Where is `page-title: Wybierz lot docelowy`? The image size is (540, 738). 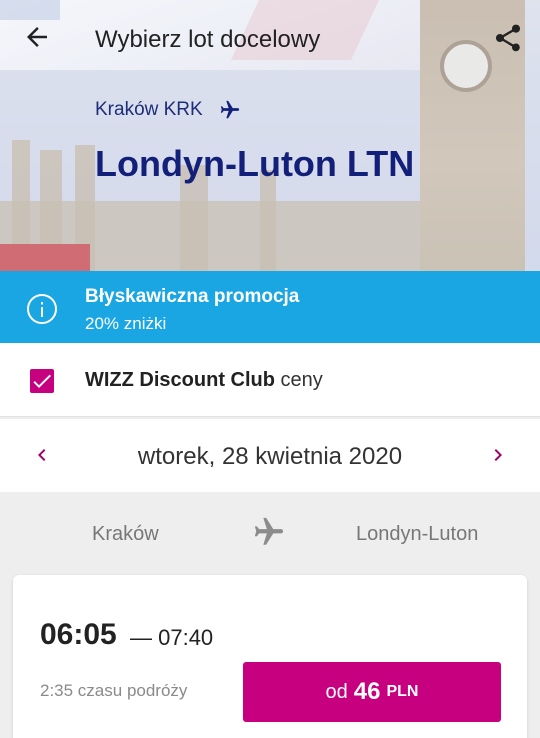 page-title: Wybierz lot docelowy is located at coordinates (208, 39).